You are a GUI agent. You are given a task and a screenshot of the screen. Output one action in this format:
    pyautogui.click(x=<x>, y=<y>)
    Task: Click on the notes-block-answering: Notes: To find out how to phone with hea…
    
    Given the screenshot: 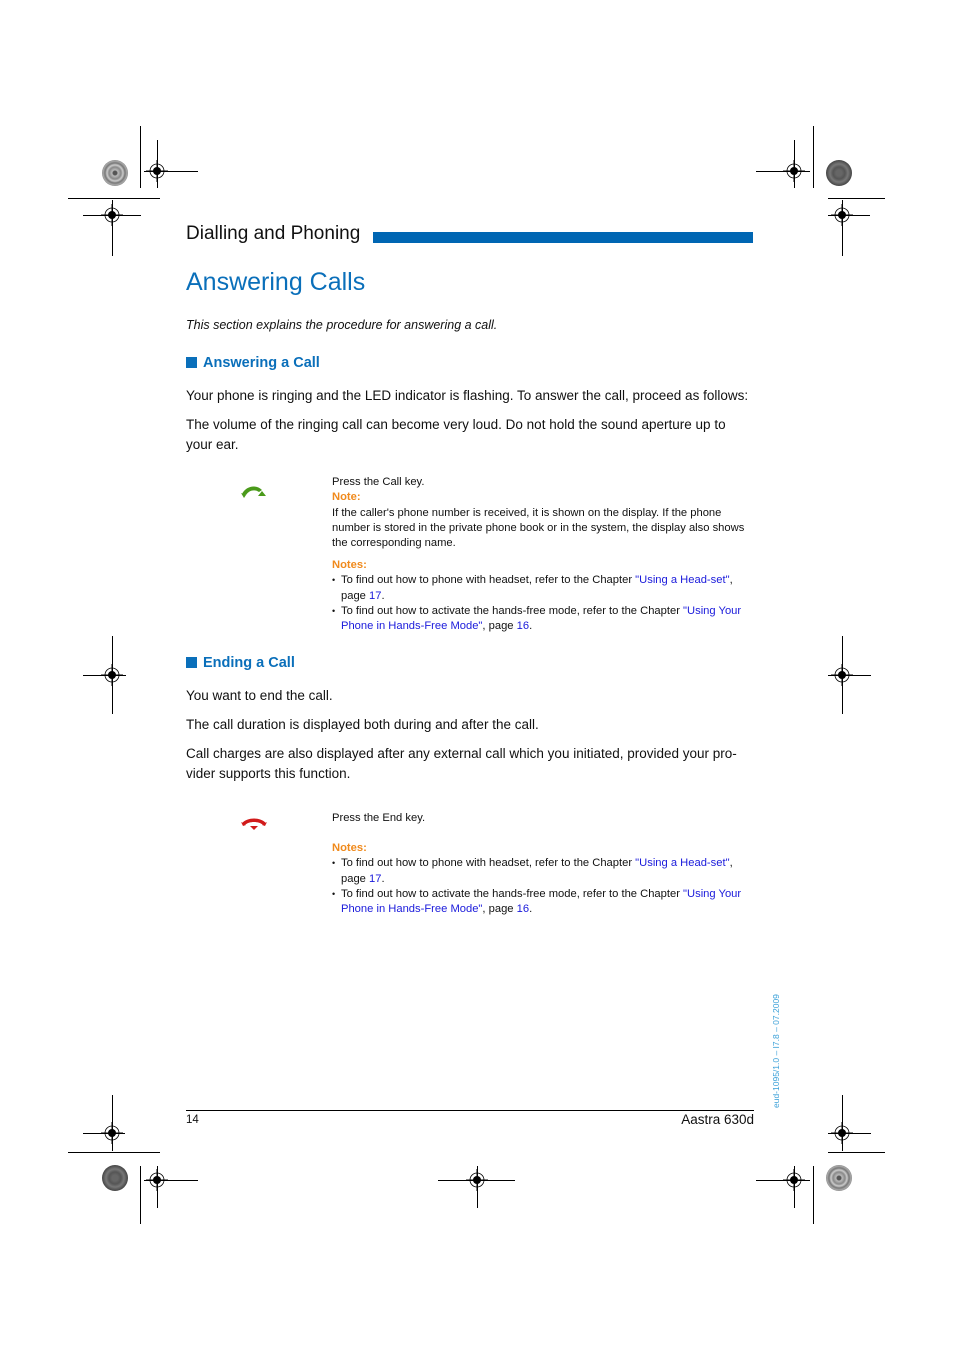 What is the action you would take?
    pyautogui.click(x=542, y=596)
    